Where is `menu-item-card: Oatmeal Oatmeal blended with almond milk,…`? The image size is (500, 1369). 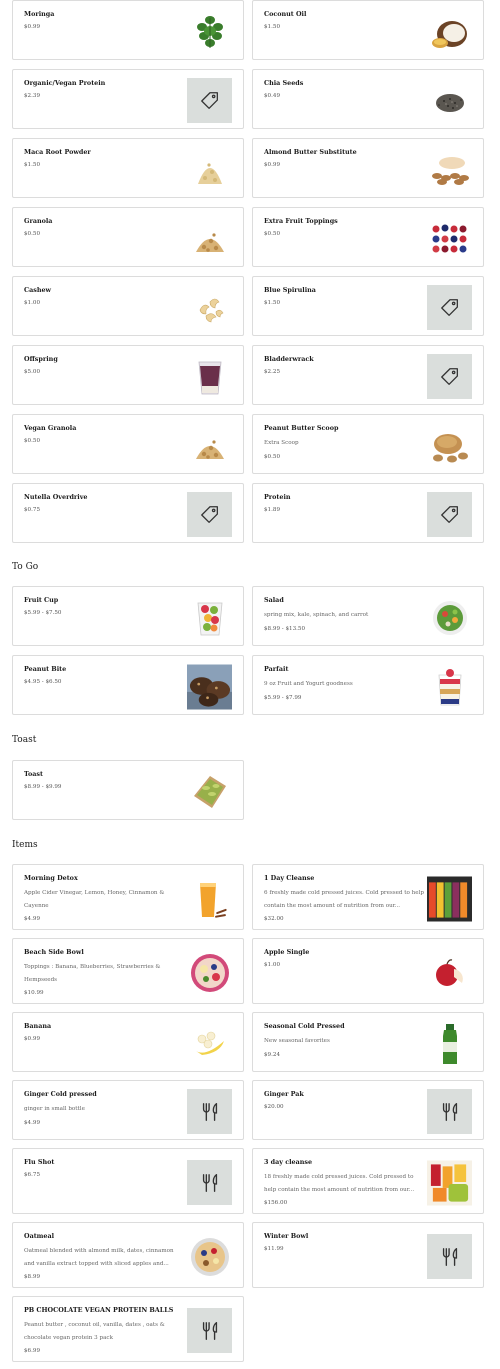 menu-item-card: Oatmeal Oatmeal blended with almond milk,… is located at coordinates (128, 1255).